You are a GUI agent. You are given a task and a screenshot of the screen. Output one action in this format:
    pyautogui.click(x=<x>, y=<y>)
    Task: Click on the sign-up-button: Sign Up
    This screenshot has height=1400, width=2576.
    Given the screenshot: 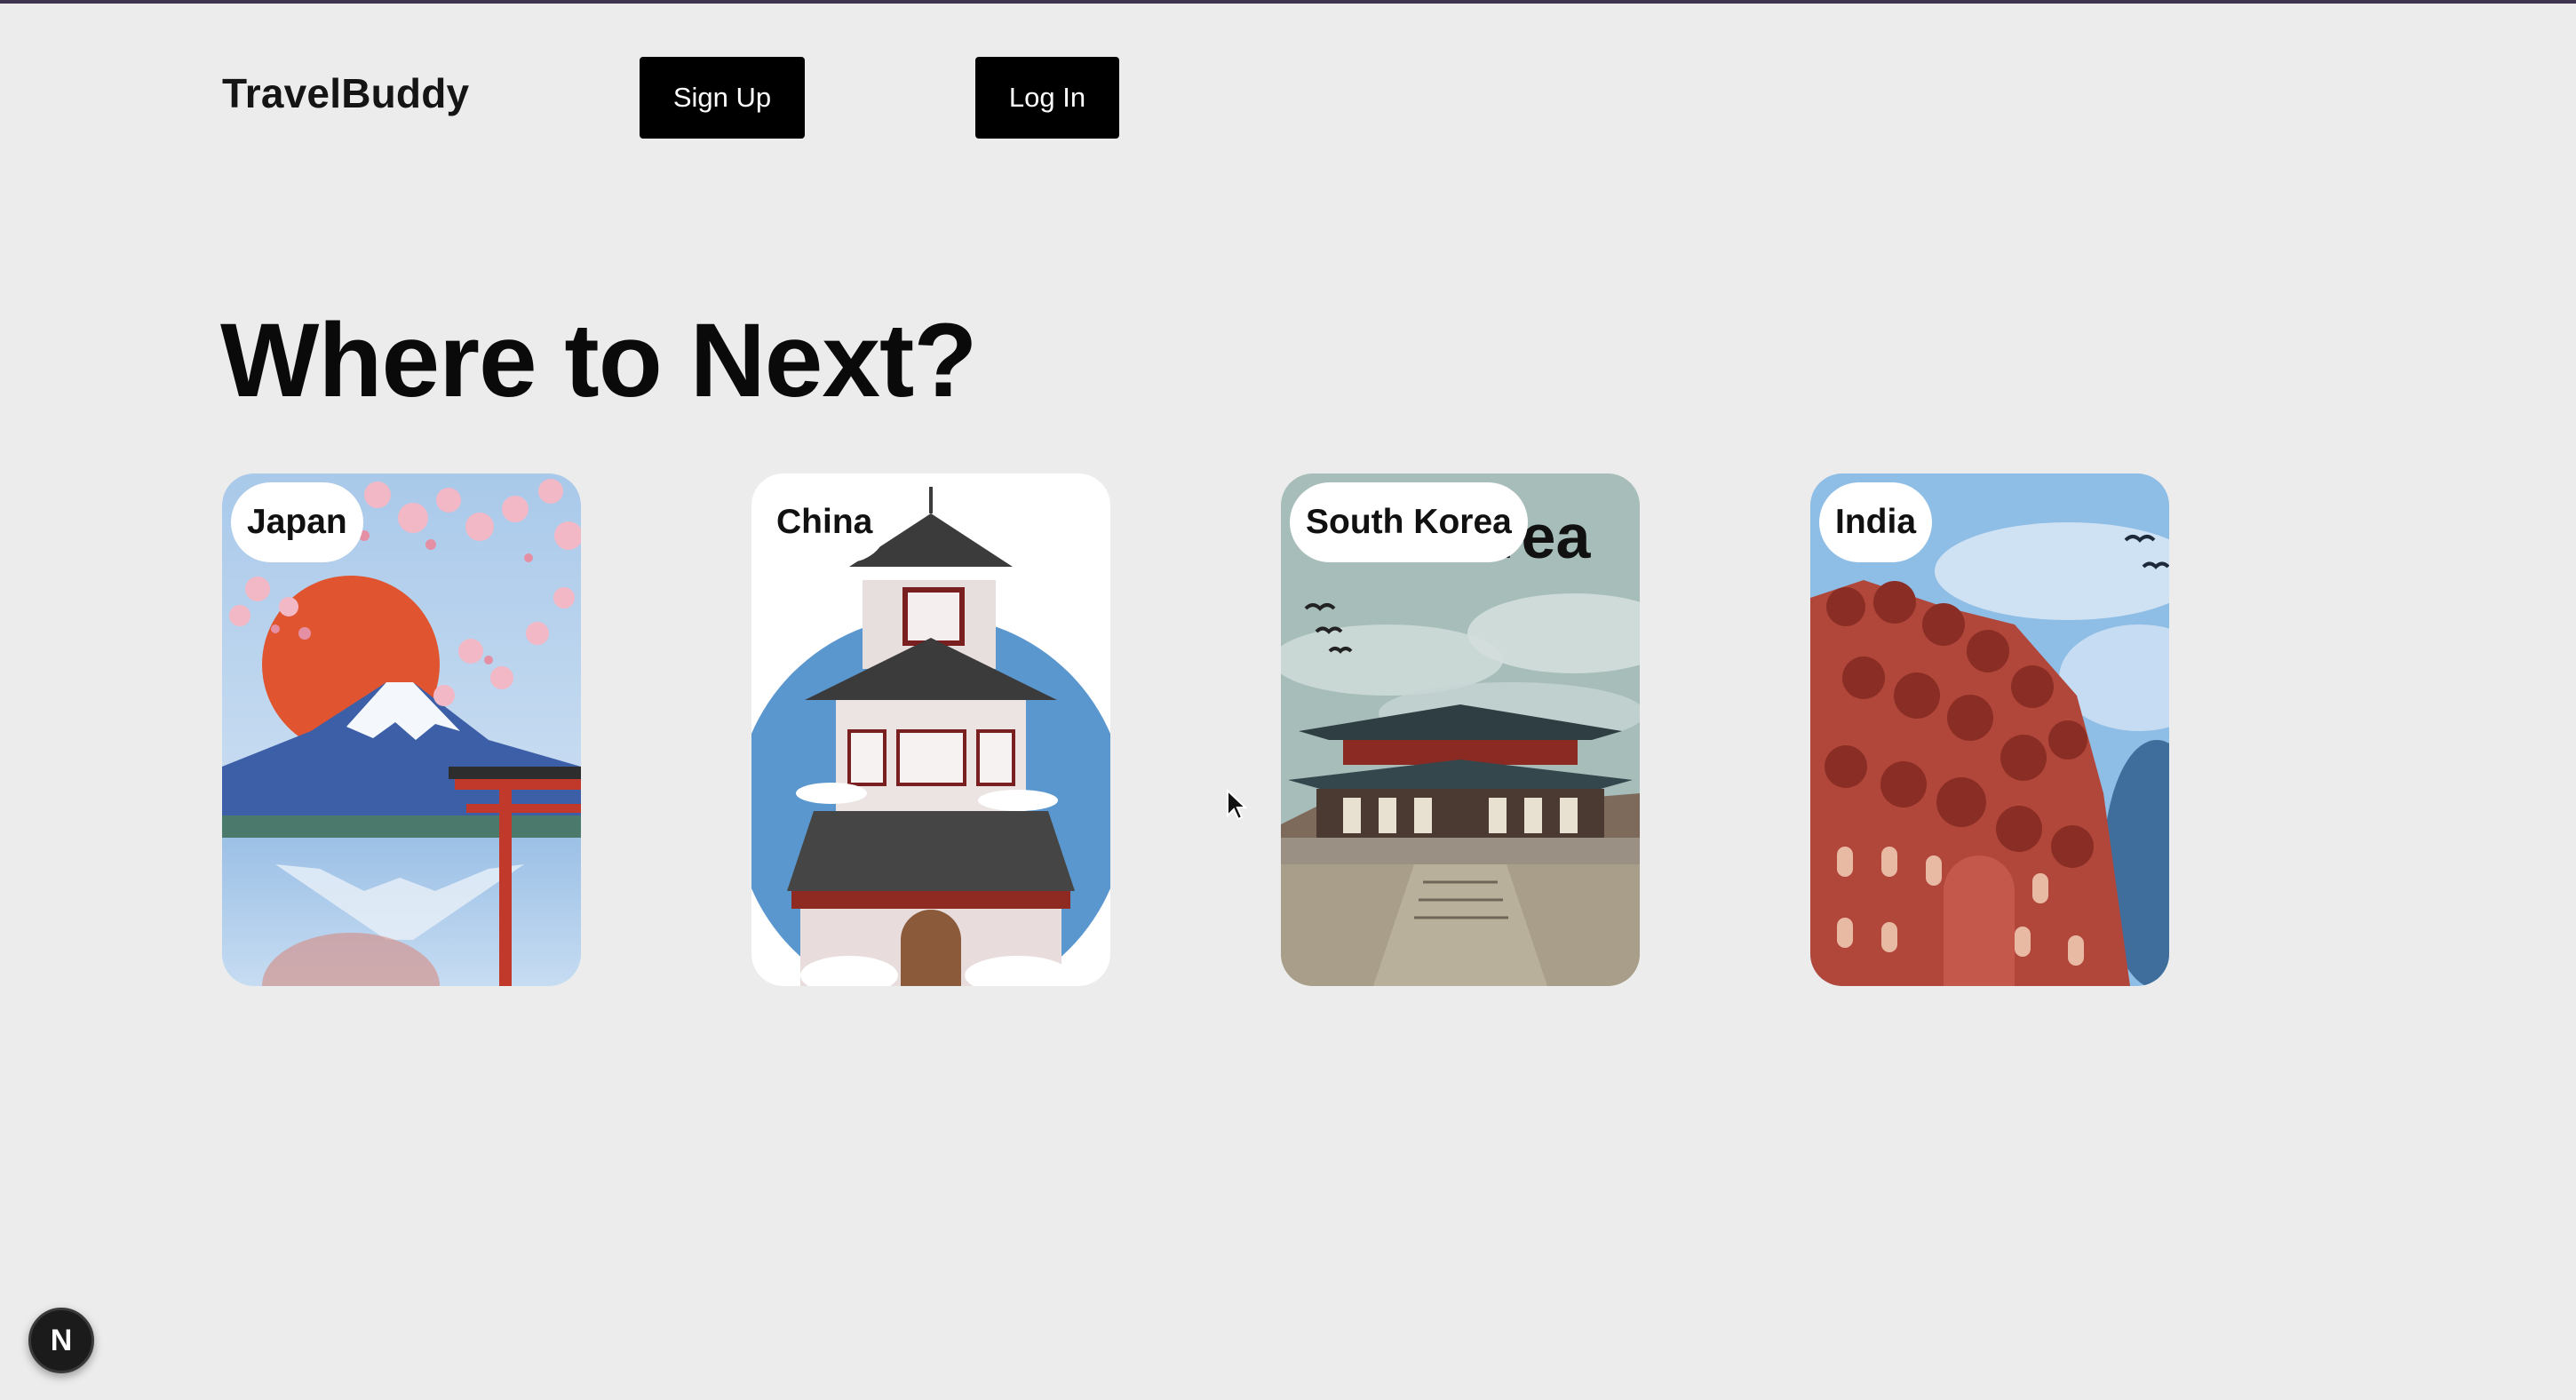 What is the action you would take?
    pyautogui.click(x=722, y=98)
    